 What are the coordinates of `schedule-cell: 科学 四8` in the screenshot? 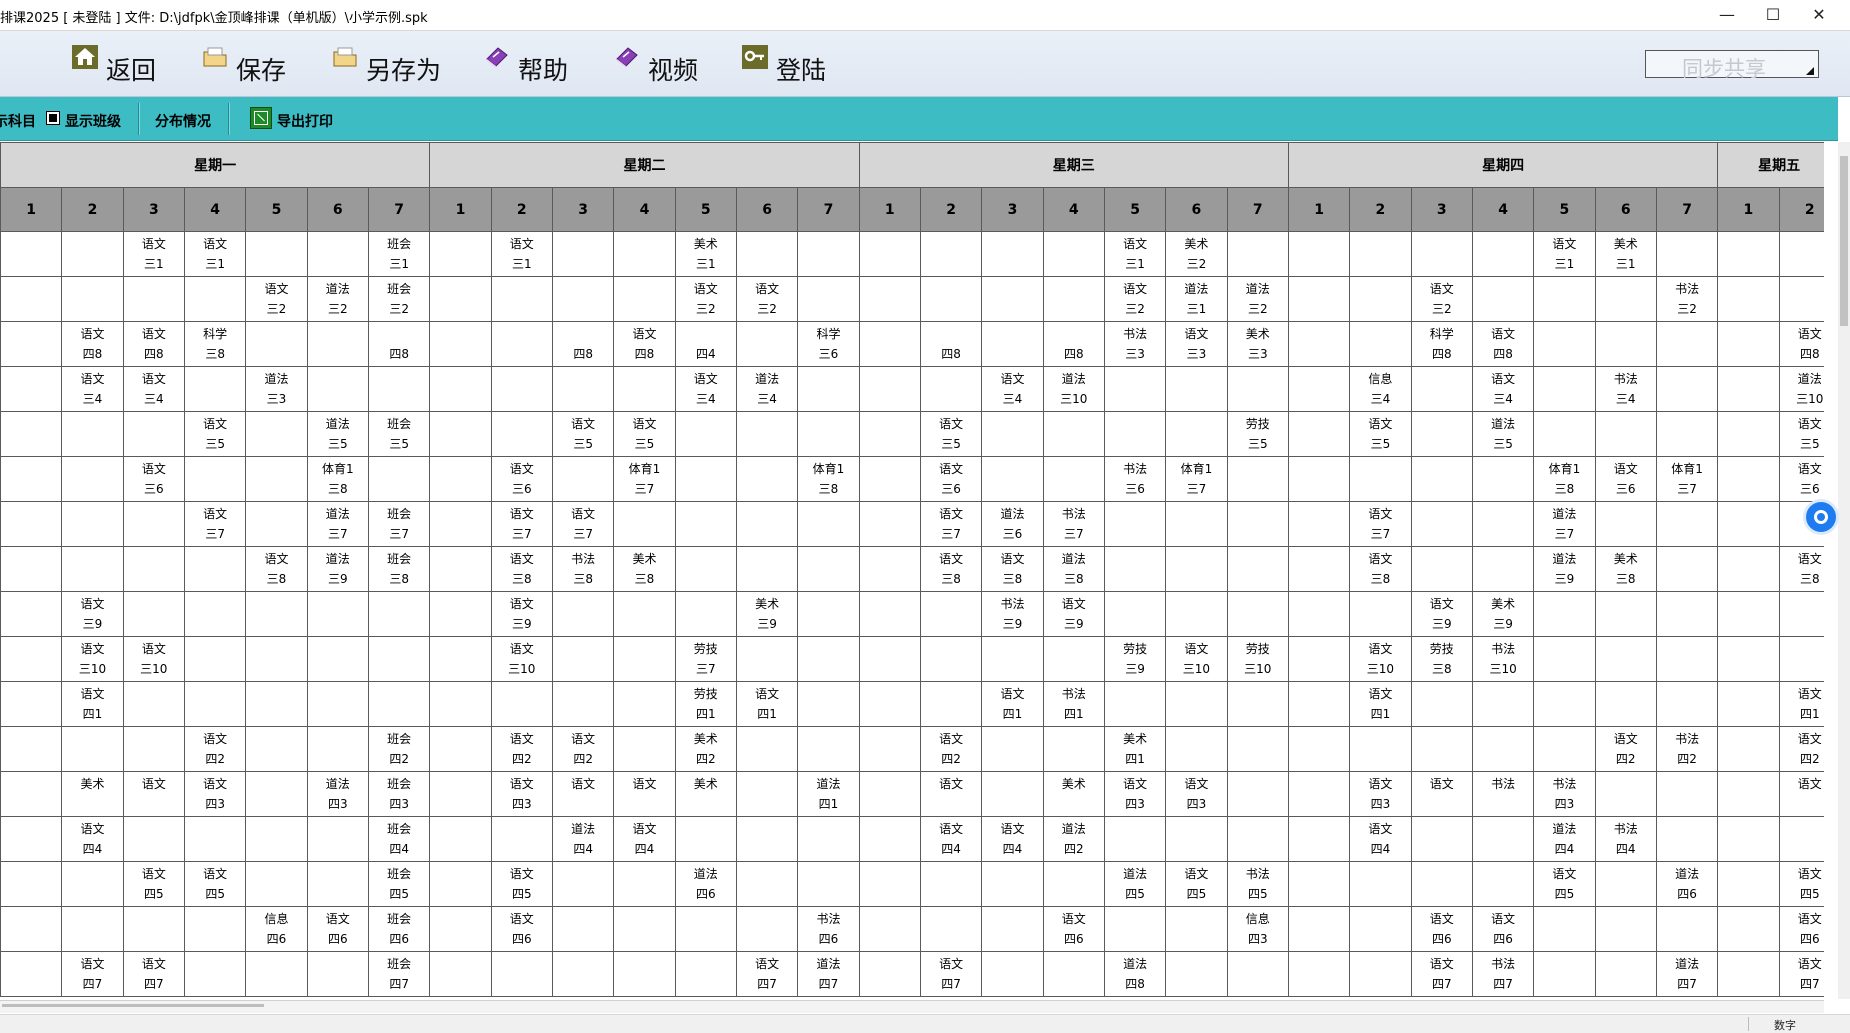 It's located at (1441, 344).